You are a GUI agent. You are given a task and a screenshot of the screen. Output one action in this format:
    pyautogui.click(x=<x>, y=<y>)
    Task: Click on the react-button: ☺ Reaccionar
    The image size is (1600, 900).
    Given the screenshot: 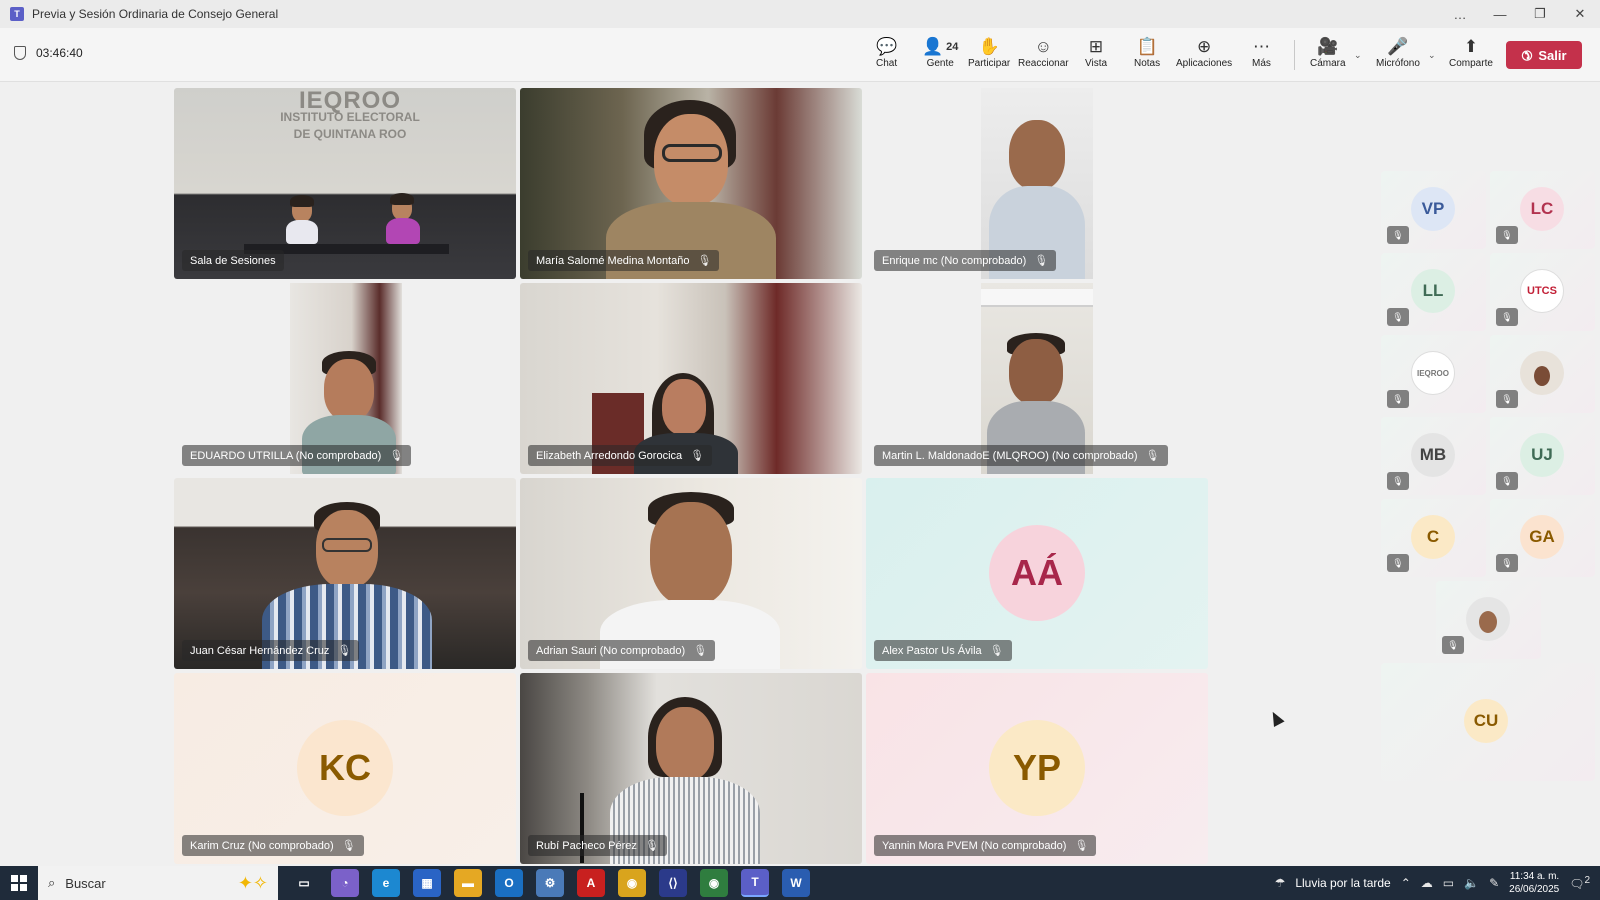 What is the action you would take?
    pyautogui.click(x=1043, y=52)
    